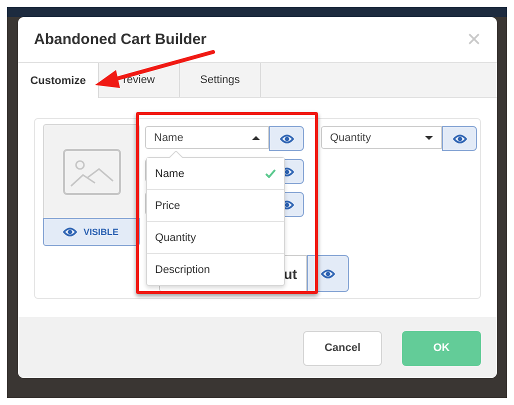 The width and height of the screenshot is (514, 405). What do you see at coordinates (58, 80) in the screenshot?
I see `tab: Customize` at bounding box center [58, 80].